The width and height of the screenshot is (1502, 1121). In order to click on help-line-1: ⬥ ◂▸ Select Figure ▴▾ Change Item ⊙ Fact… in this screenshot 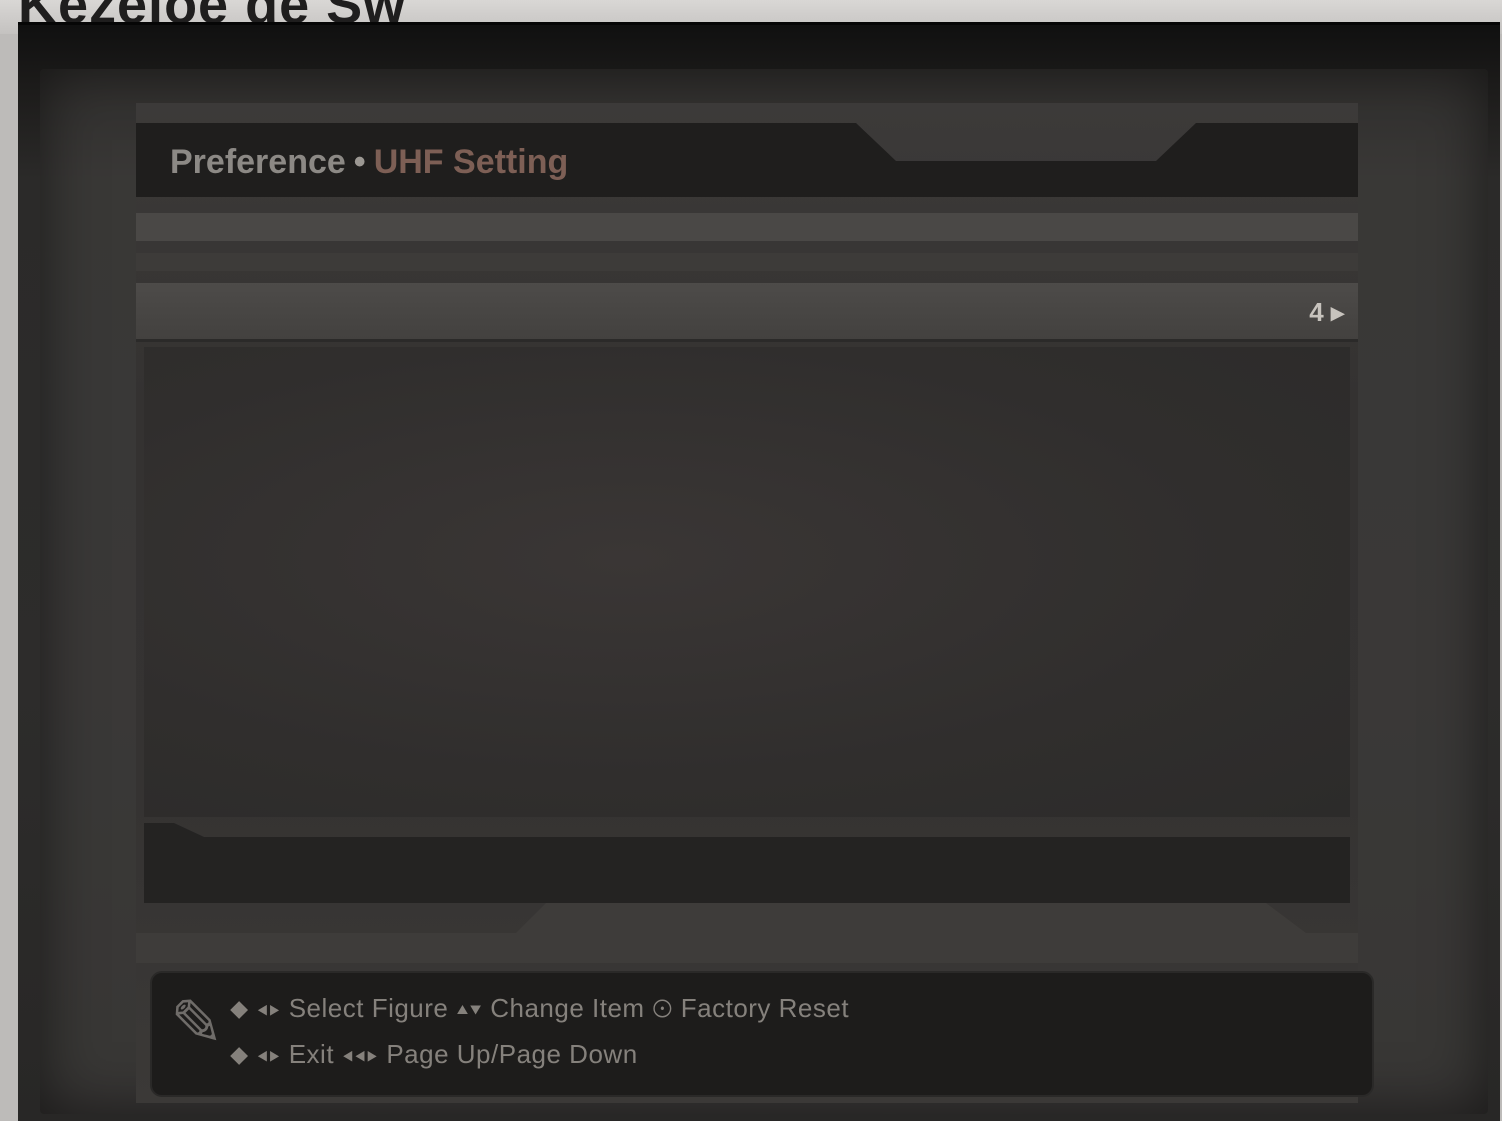, I will do `click(540, 1008)`.